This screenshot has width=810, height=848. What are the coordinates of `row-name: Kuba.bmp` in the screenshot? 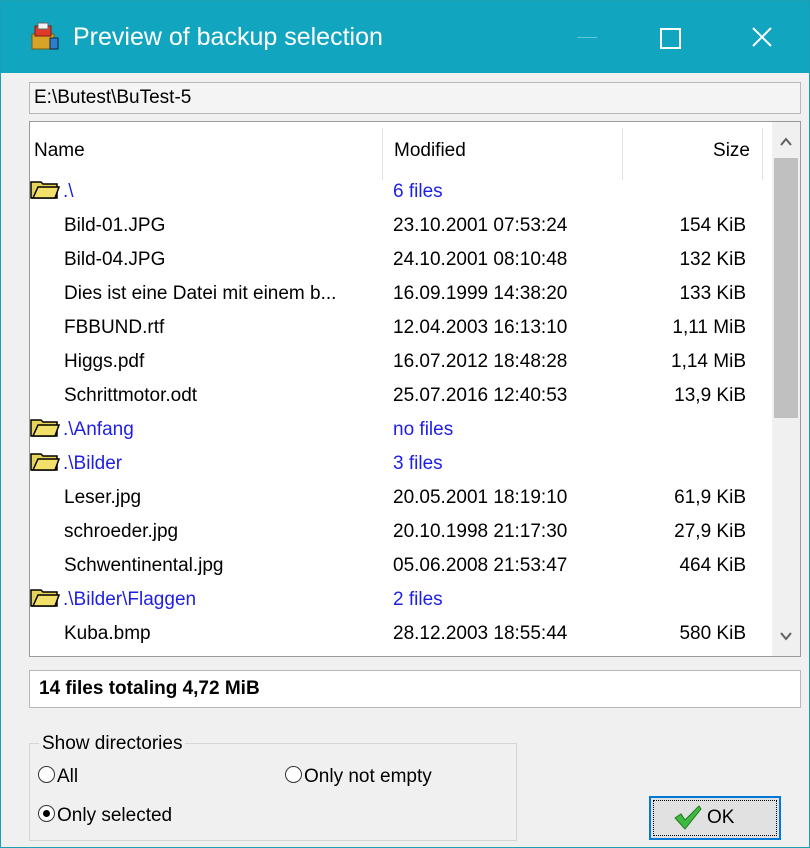 It's located at (224, 634).